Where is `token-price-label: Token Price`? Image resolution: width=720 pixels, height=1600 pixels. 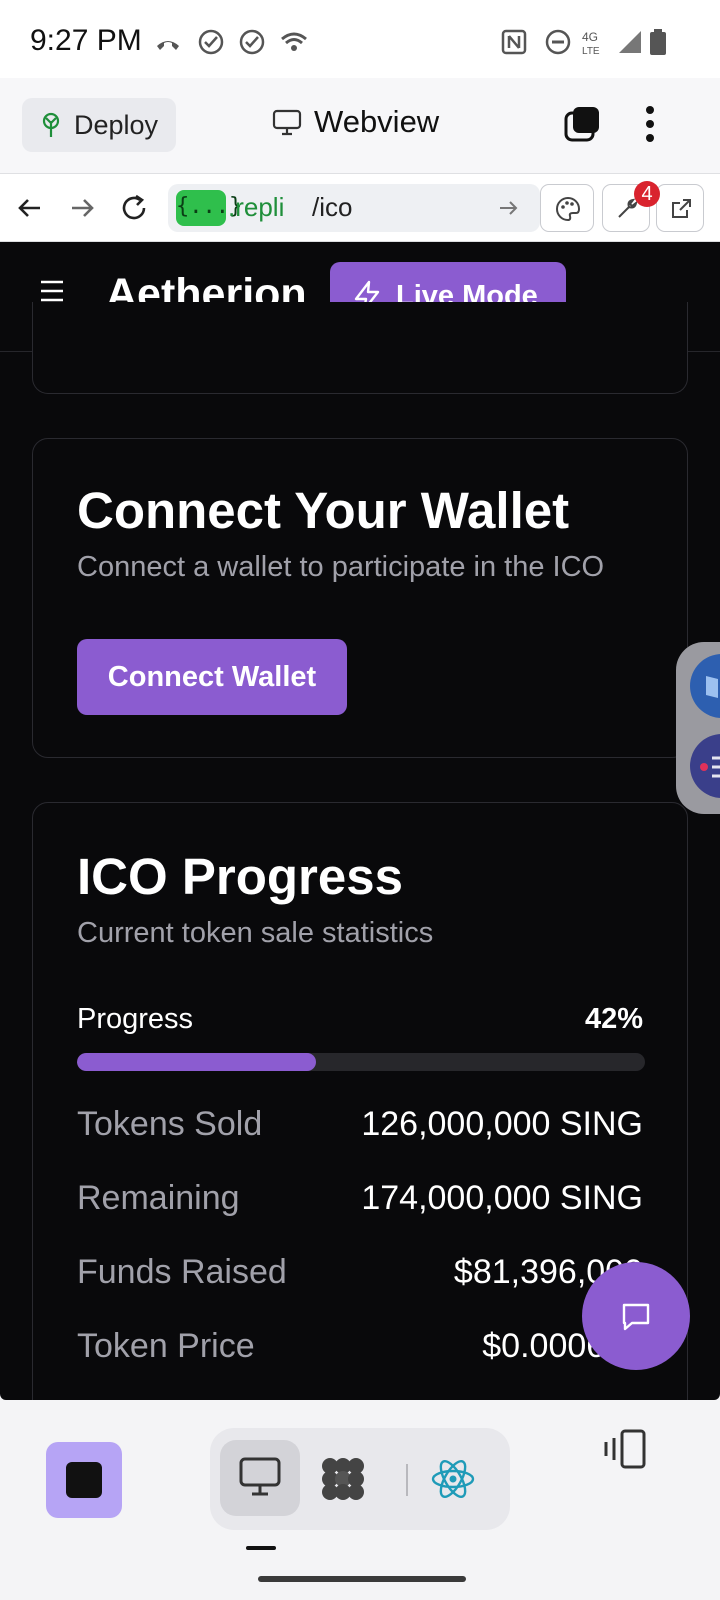
token-price-label: Token Price is located at coordinates (166, 1346).